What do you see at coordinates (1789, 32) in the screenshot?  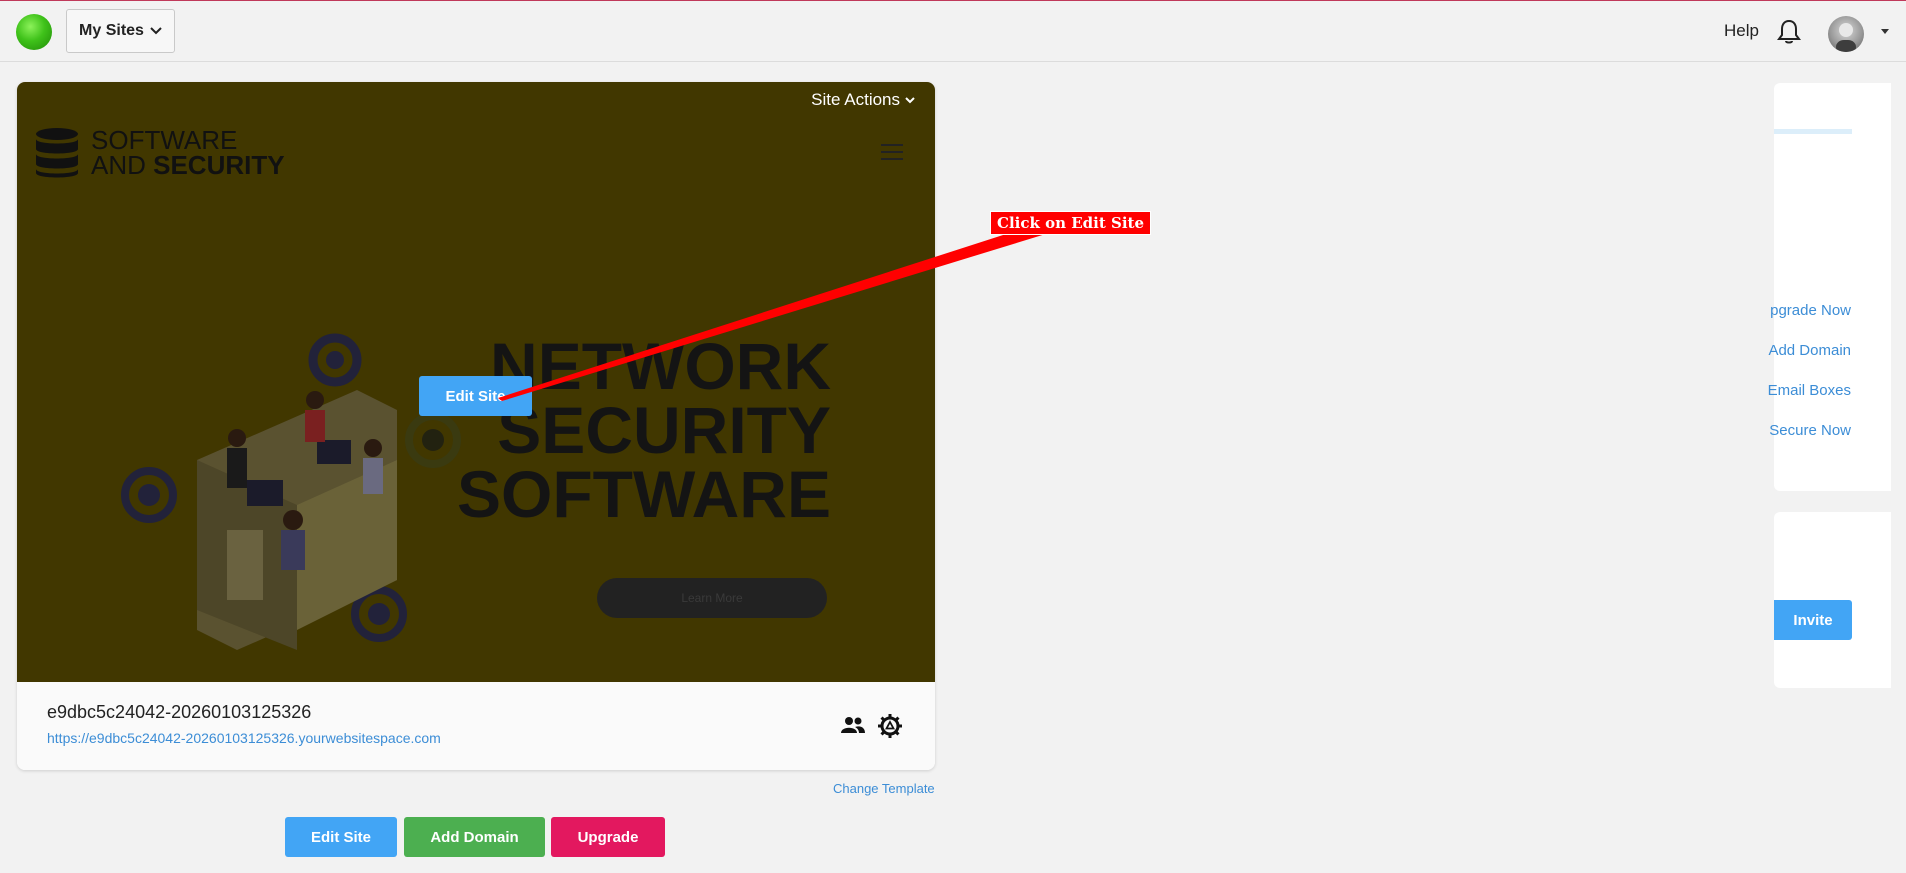 I see `bell-icon` at bounding box center [1789, 32].